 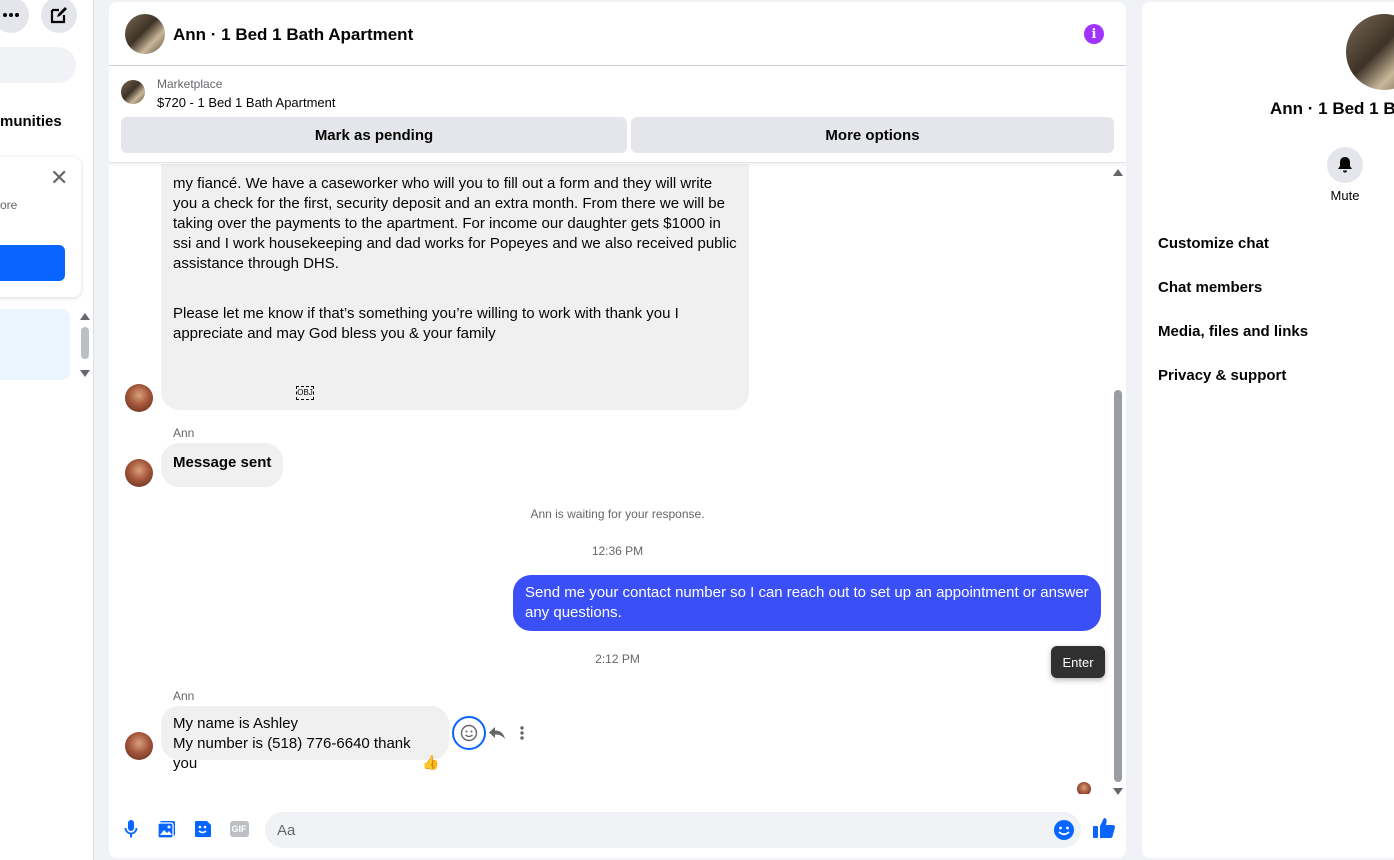 I want to click on mute-button, so click(x=1345, y=165).